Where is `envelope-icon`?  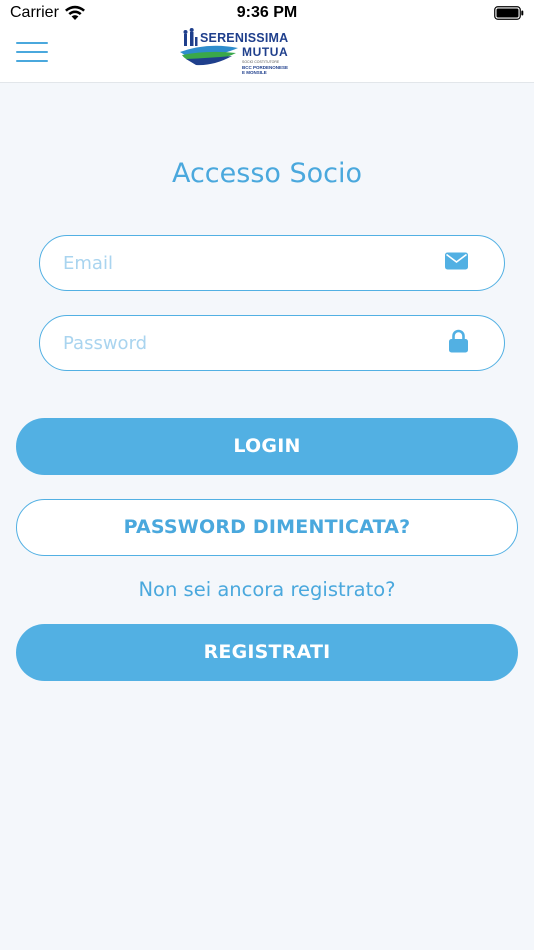
envelope-icon is located at coordinates (456, 263).